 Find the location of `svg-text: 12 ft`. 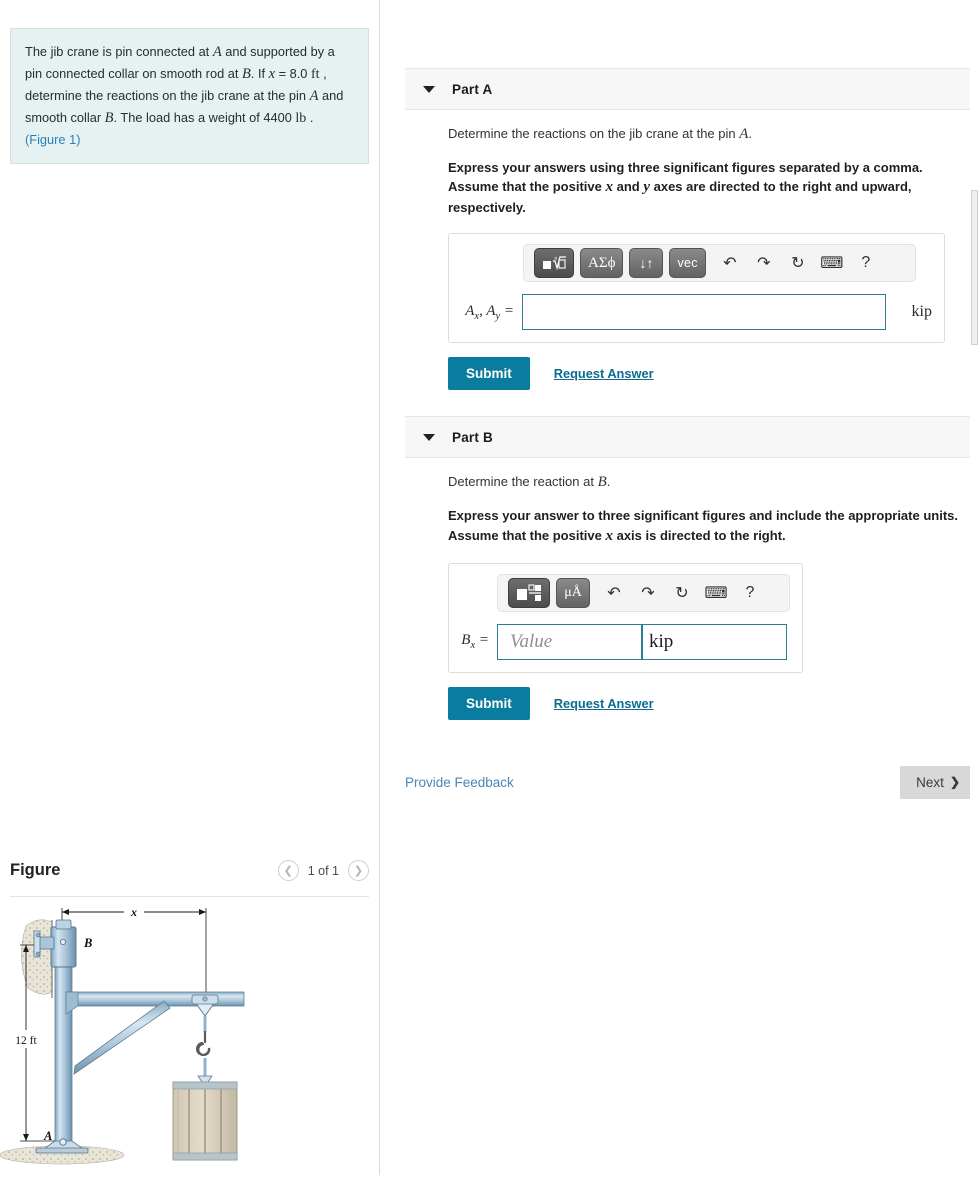

svg-text: 12 ft is located at coordinates (26, 1041).